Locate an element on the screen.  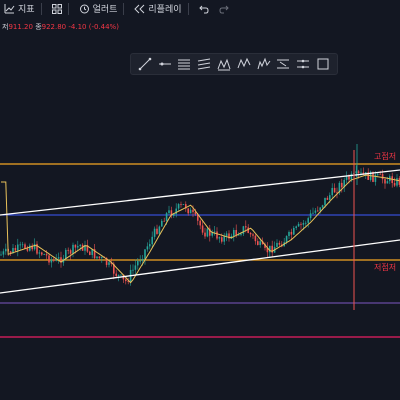
rectangle-icon is located at coordinates (323, 64).